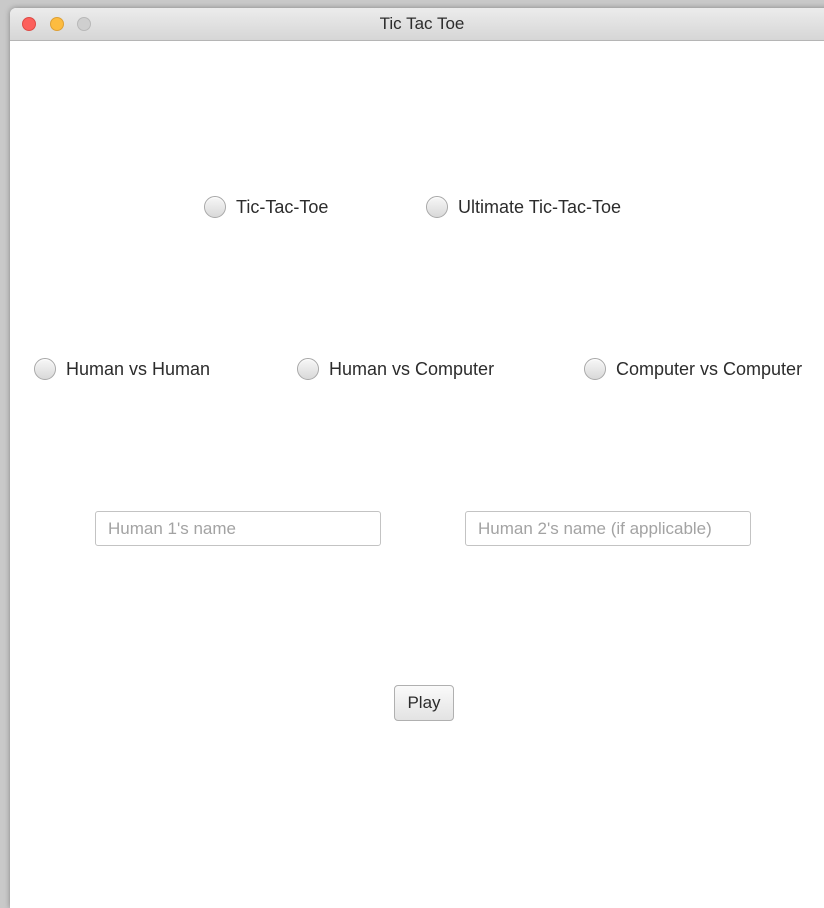 The width and height of the screenshot is (824, 908). I want to click on window-title: Tic Tac Toe, so click(422, 23).